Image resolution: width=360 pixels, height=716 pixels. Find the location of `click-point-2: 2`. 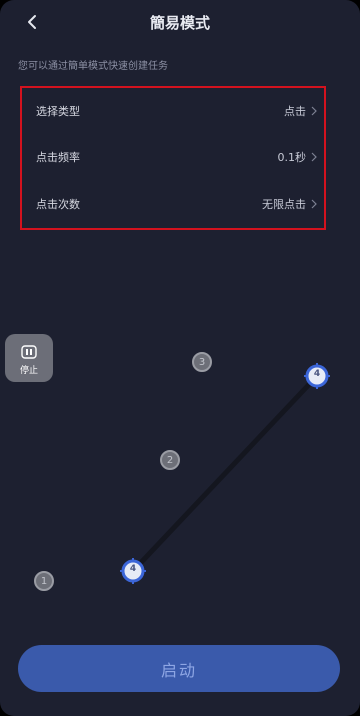

click-point-2: 2 is located at coordinates (170, 460).